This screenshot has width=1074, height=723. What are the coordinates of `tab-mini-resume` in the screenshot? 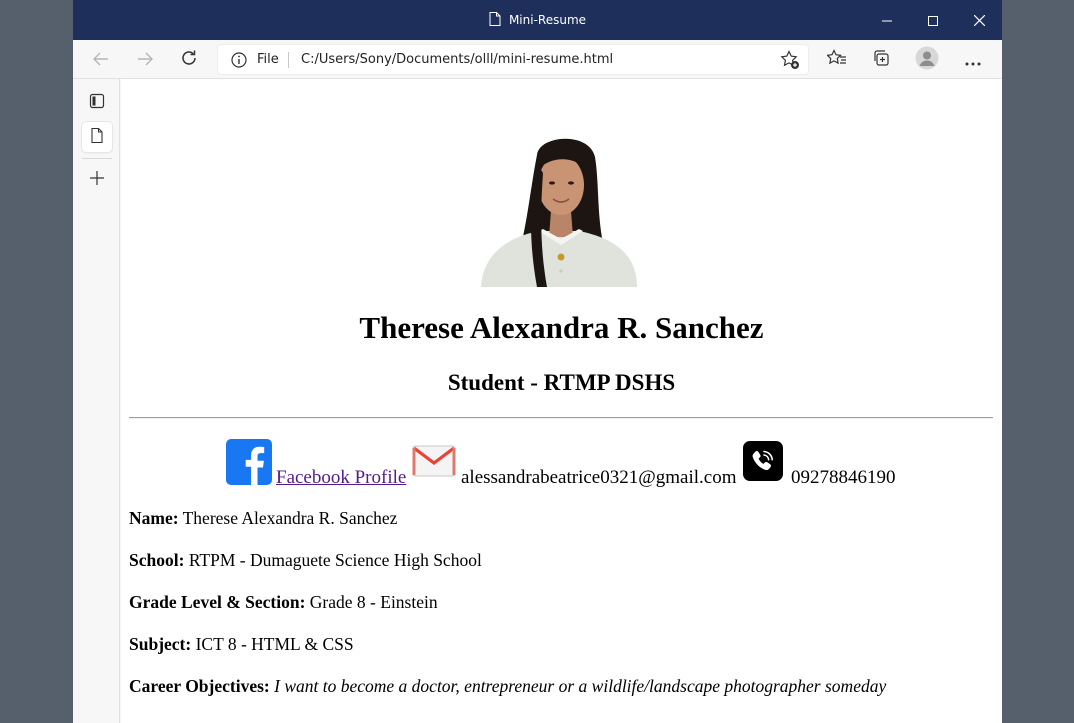 It's located at (97, 137).